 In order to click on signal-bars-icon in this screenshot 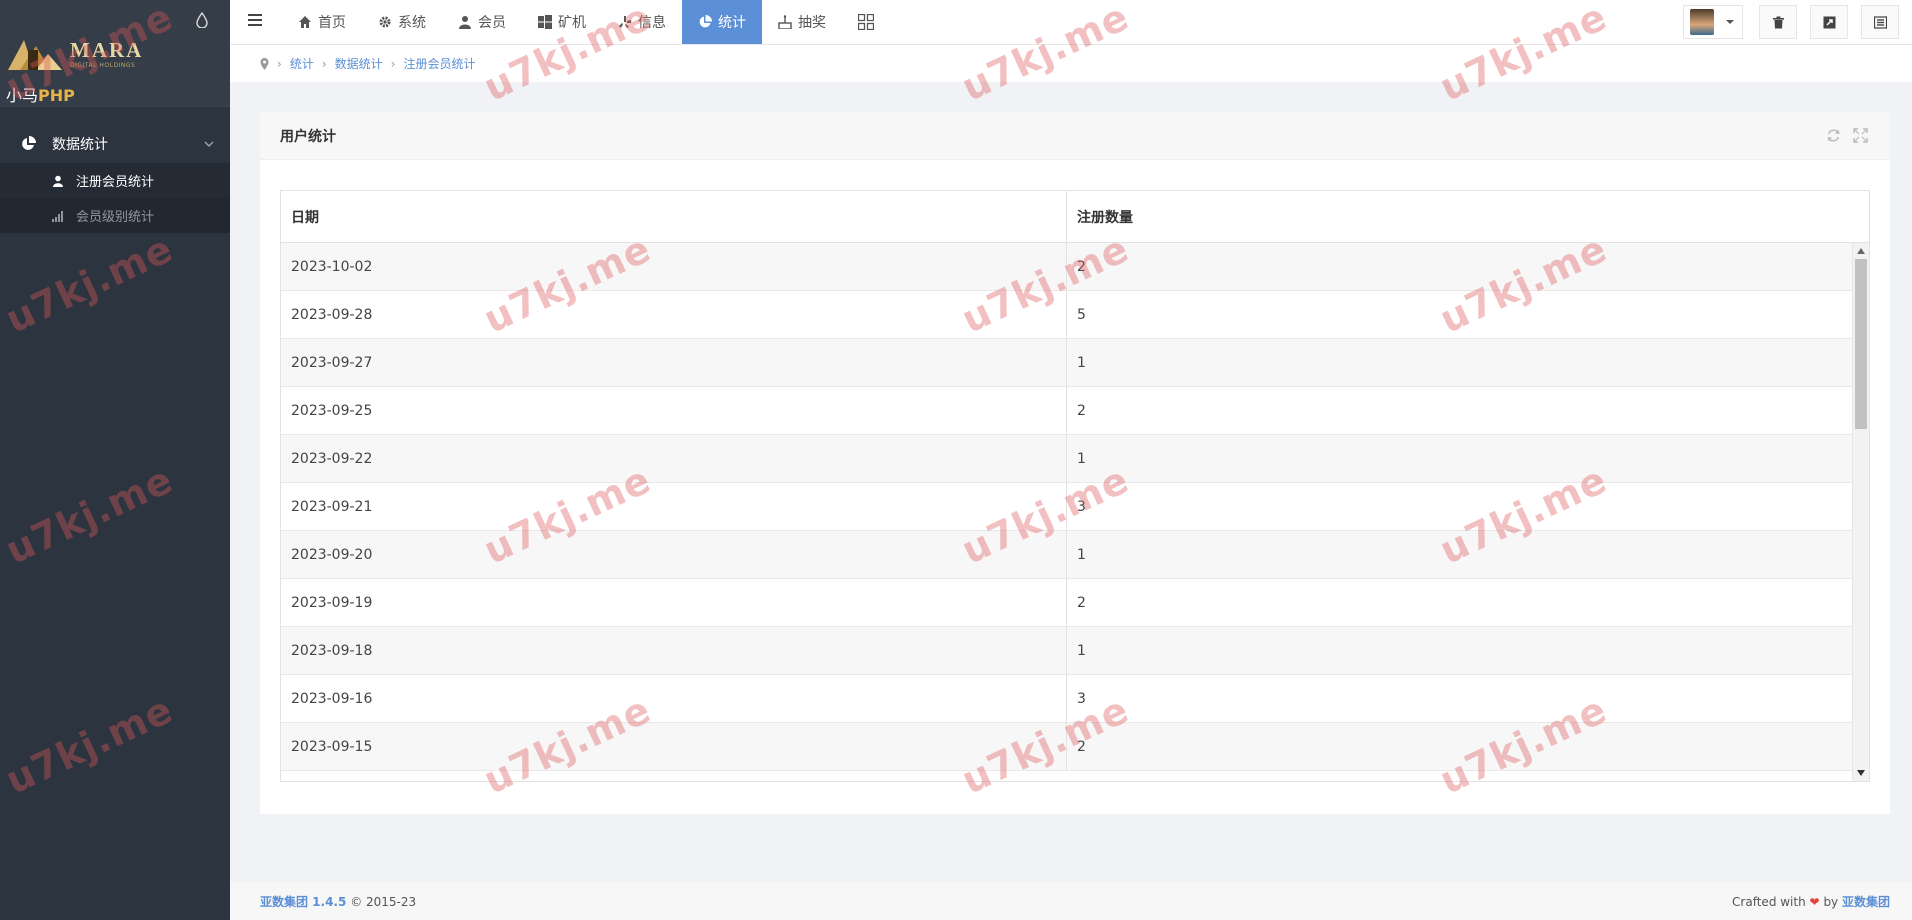, I will do `click(57, 216)`.